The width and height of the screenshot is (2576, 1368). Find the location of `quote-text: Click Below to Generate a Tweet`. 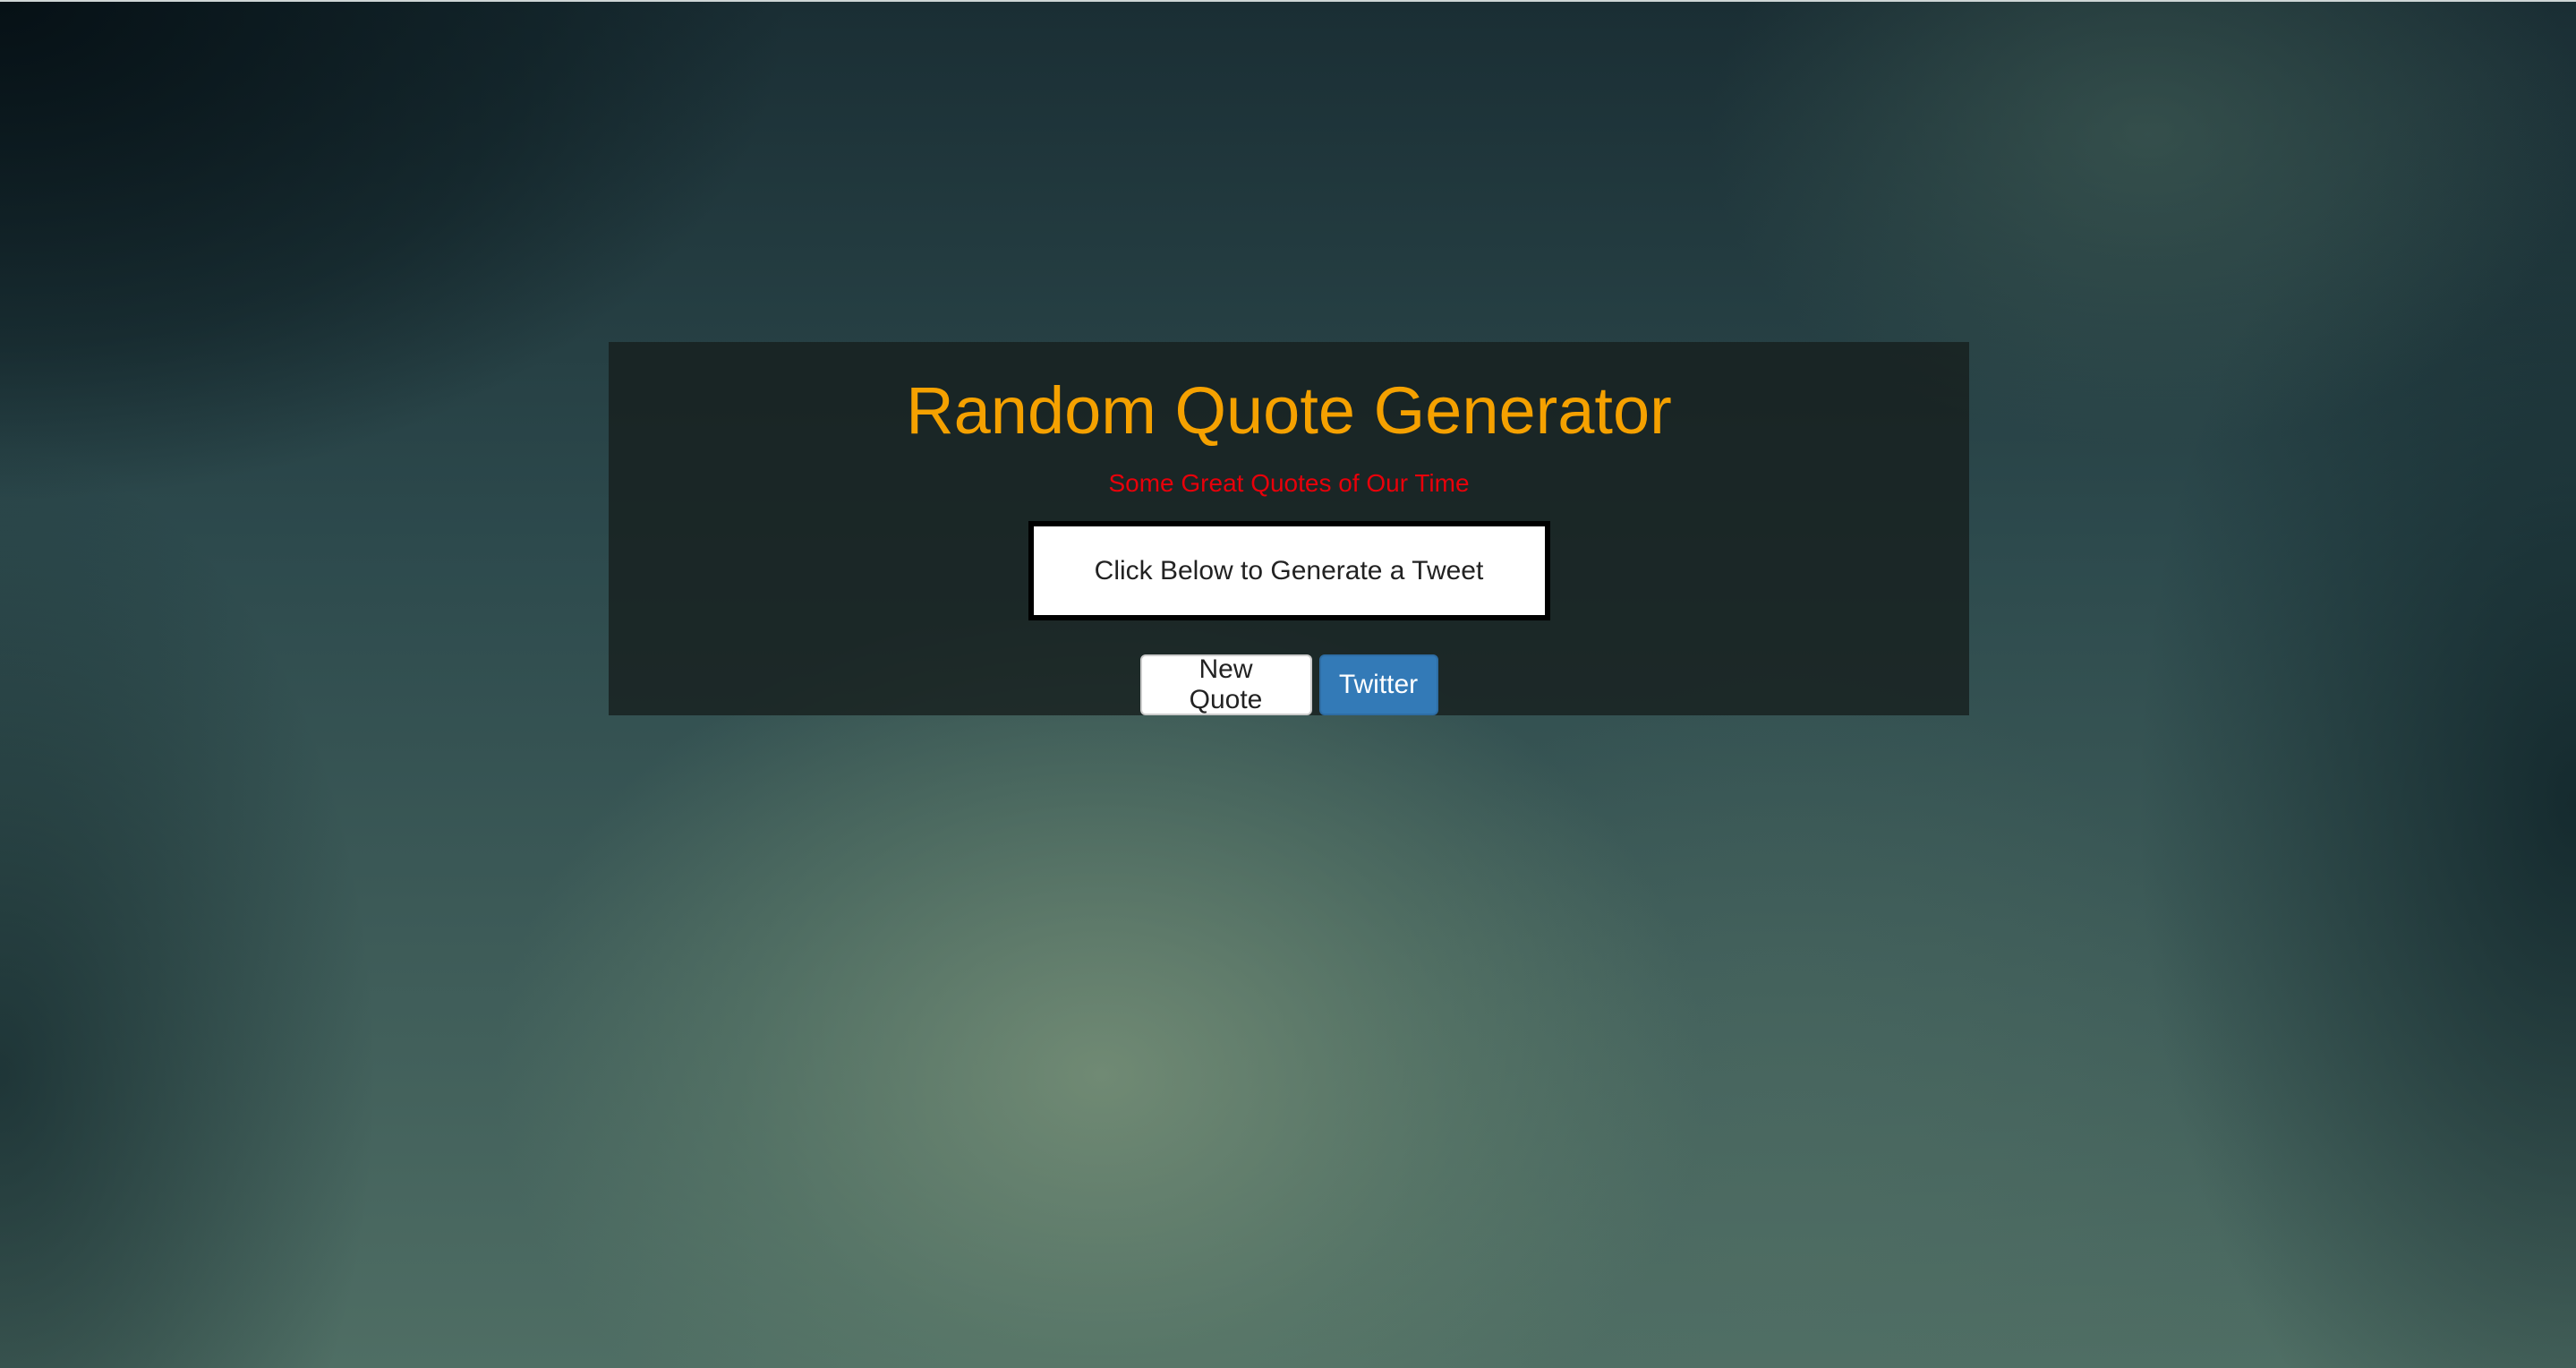

quote-text: Click Below to Generate a Tweet is located at coordinates (1289, 570).